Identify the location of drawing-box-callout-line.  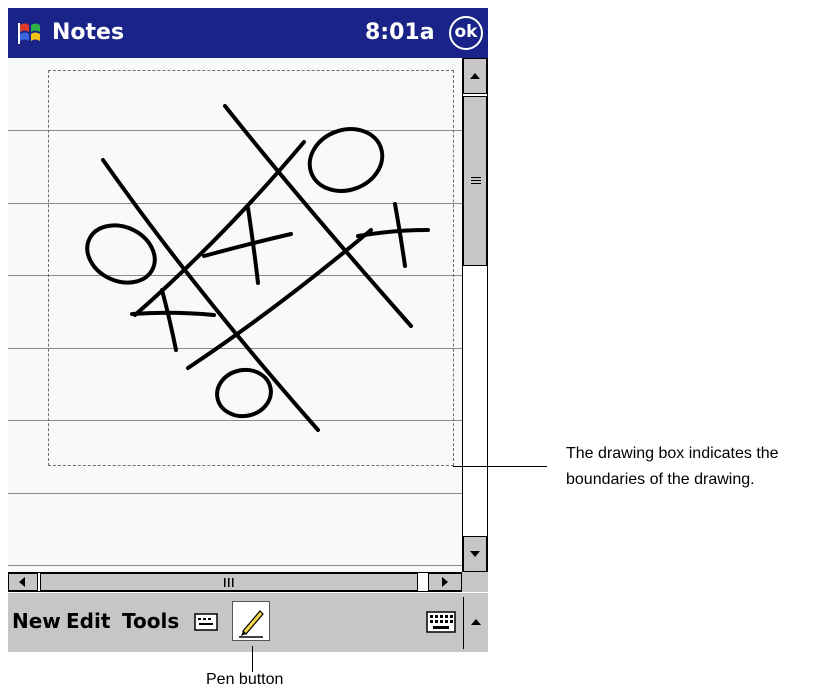
(500, 466).